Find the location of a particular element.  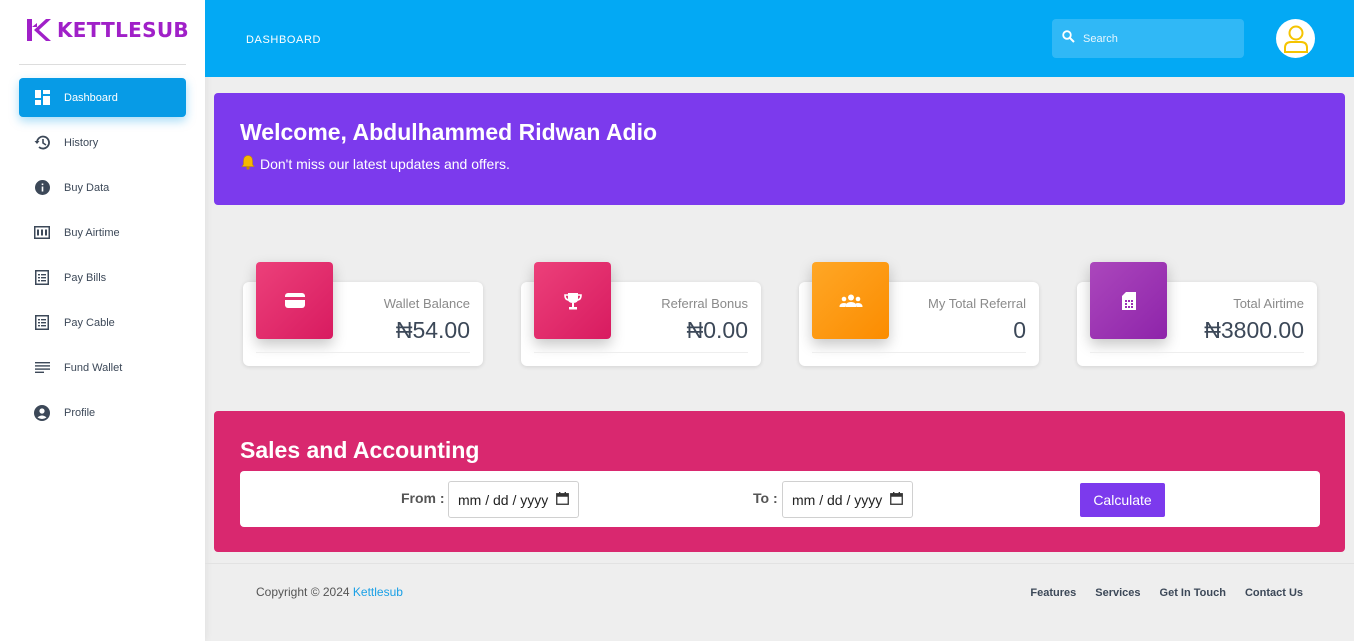

sidebar-item-label: History is located at coordinates (81, 142).